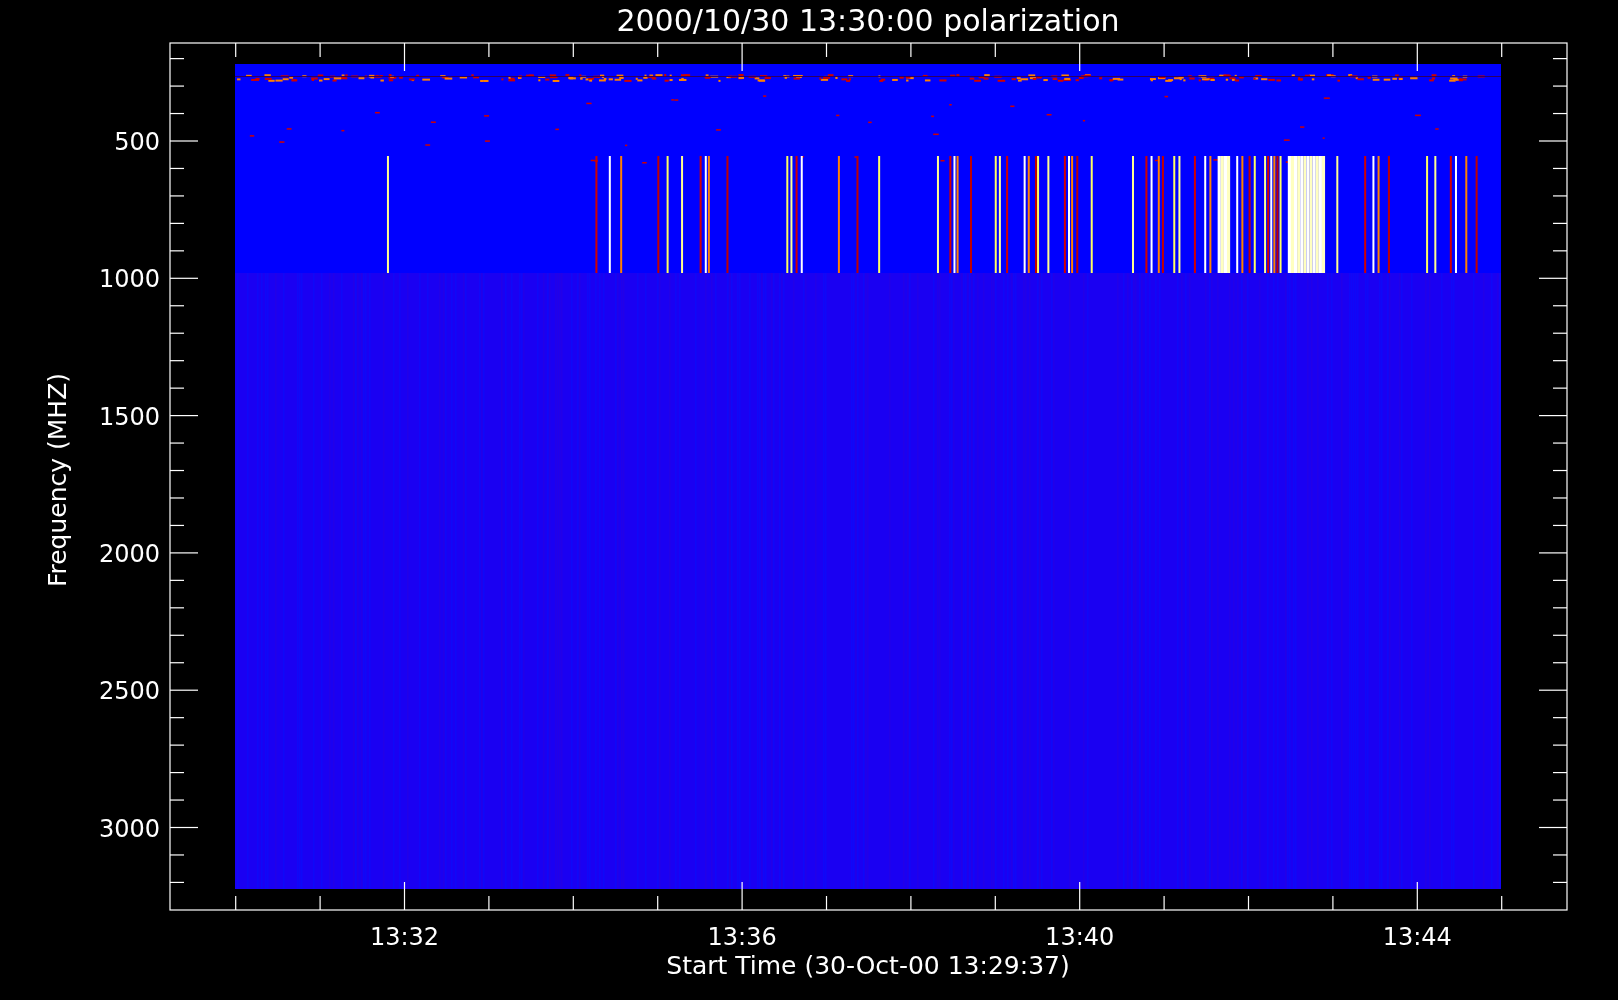  I want to click on tick-label: 2000, so click(129, 553).